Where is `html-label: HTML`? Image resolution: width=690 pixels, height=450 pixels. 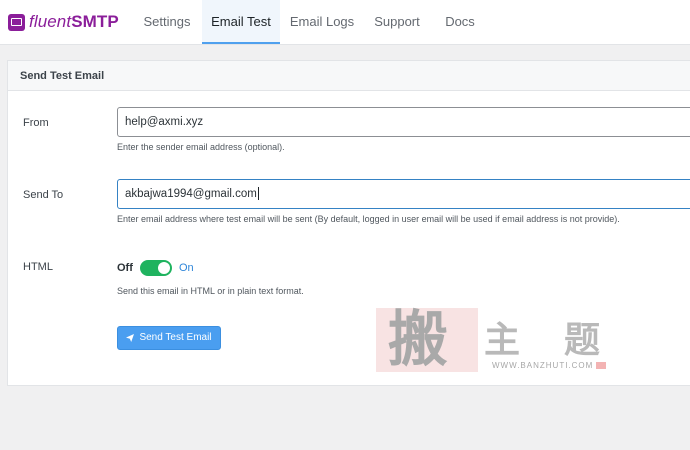 html-label: HTML is located at coordinates (38, 267).